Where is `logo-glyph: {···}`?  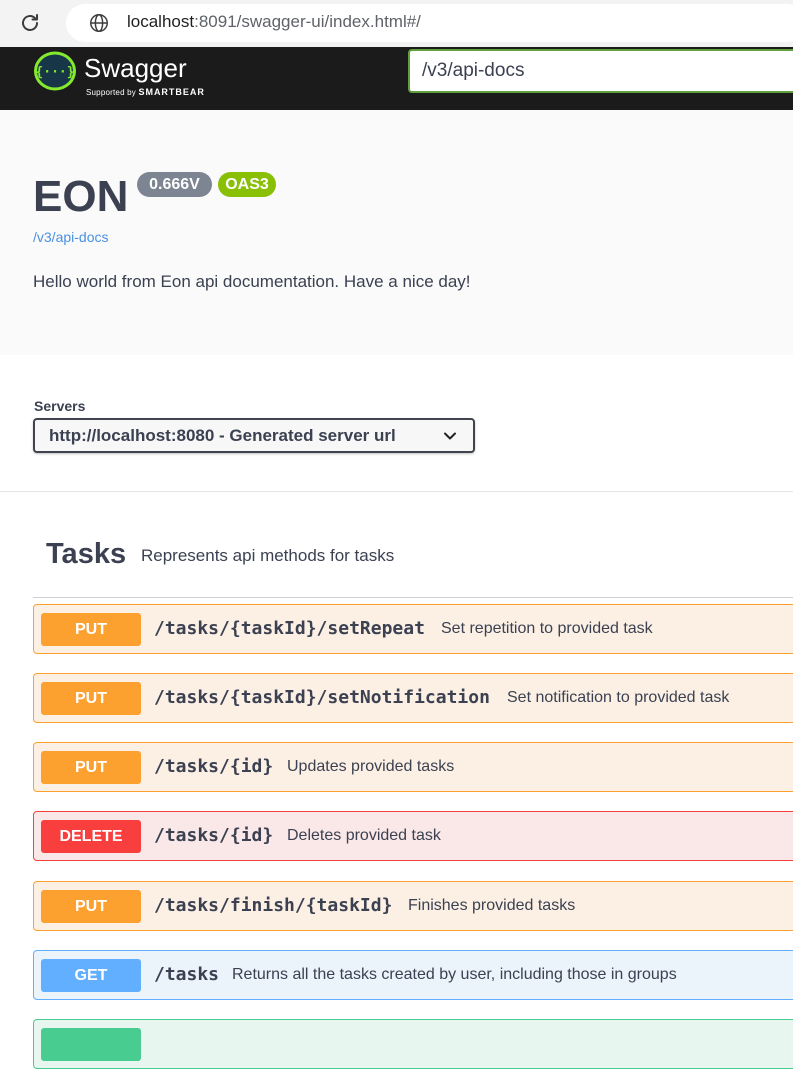
logo-glyph: {···} is located at coordinates (54, 72).